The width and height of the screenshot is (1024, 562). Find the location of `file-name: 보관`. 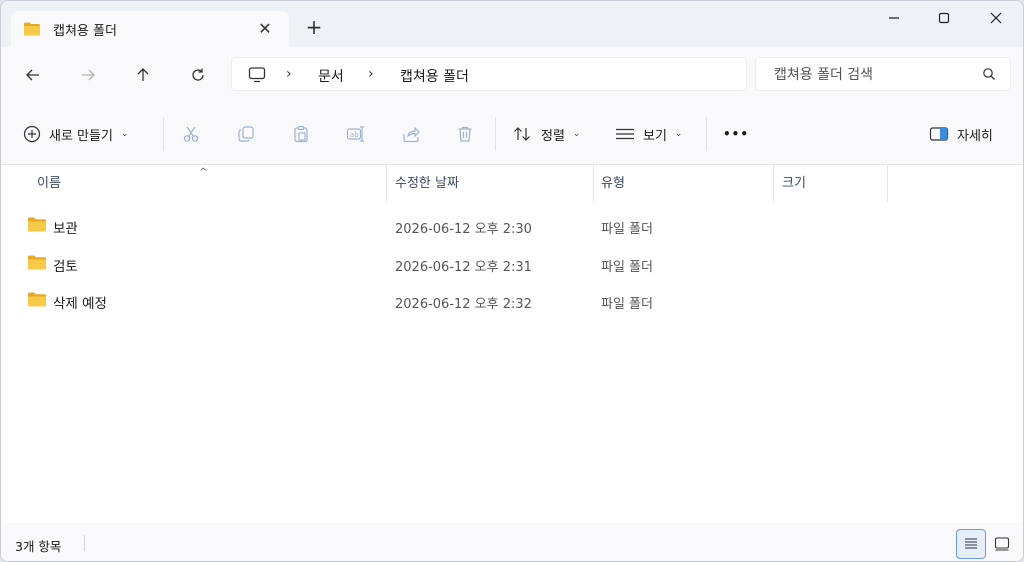

file-name: 보관 is located at coordinates (65, 229).